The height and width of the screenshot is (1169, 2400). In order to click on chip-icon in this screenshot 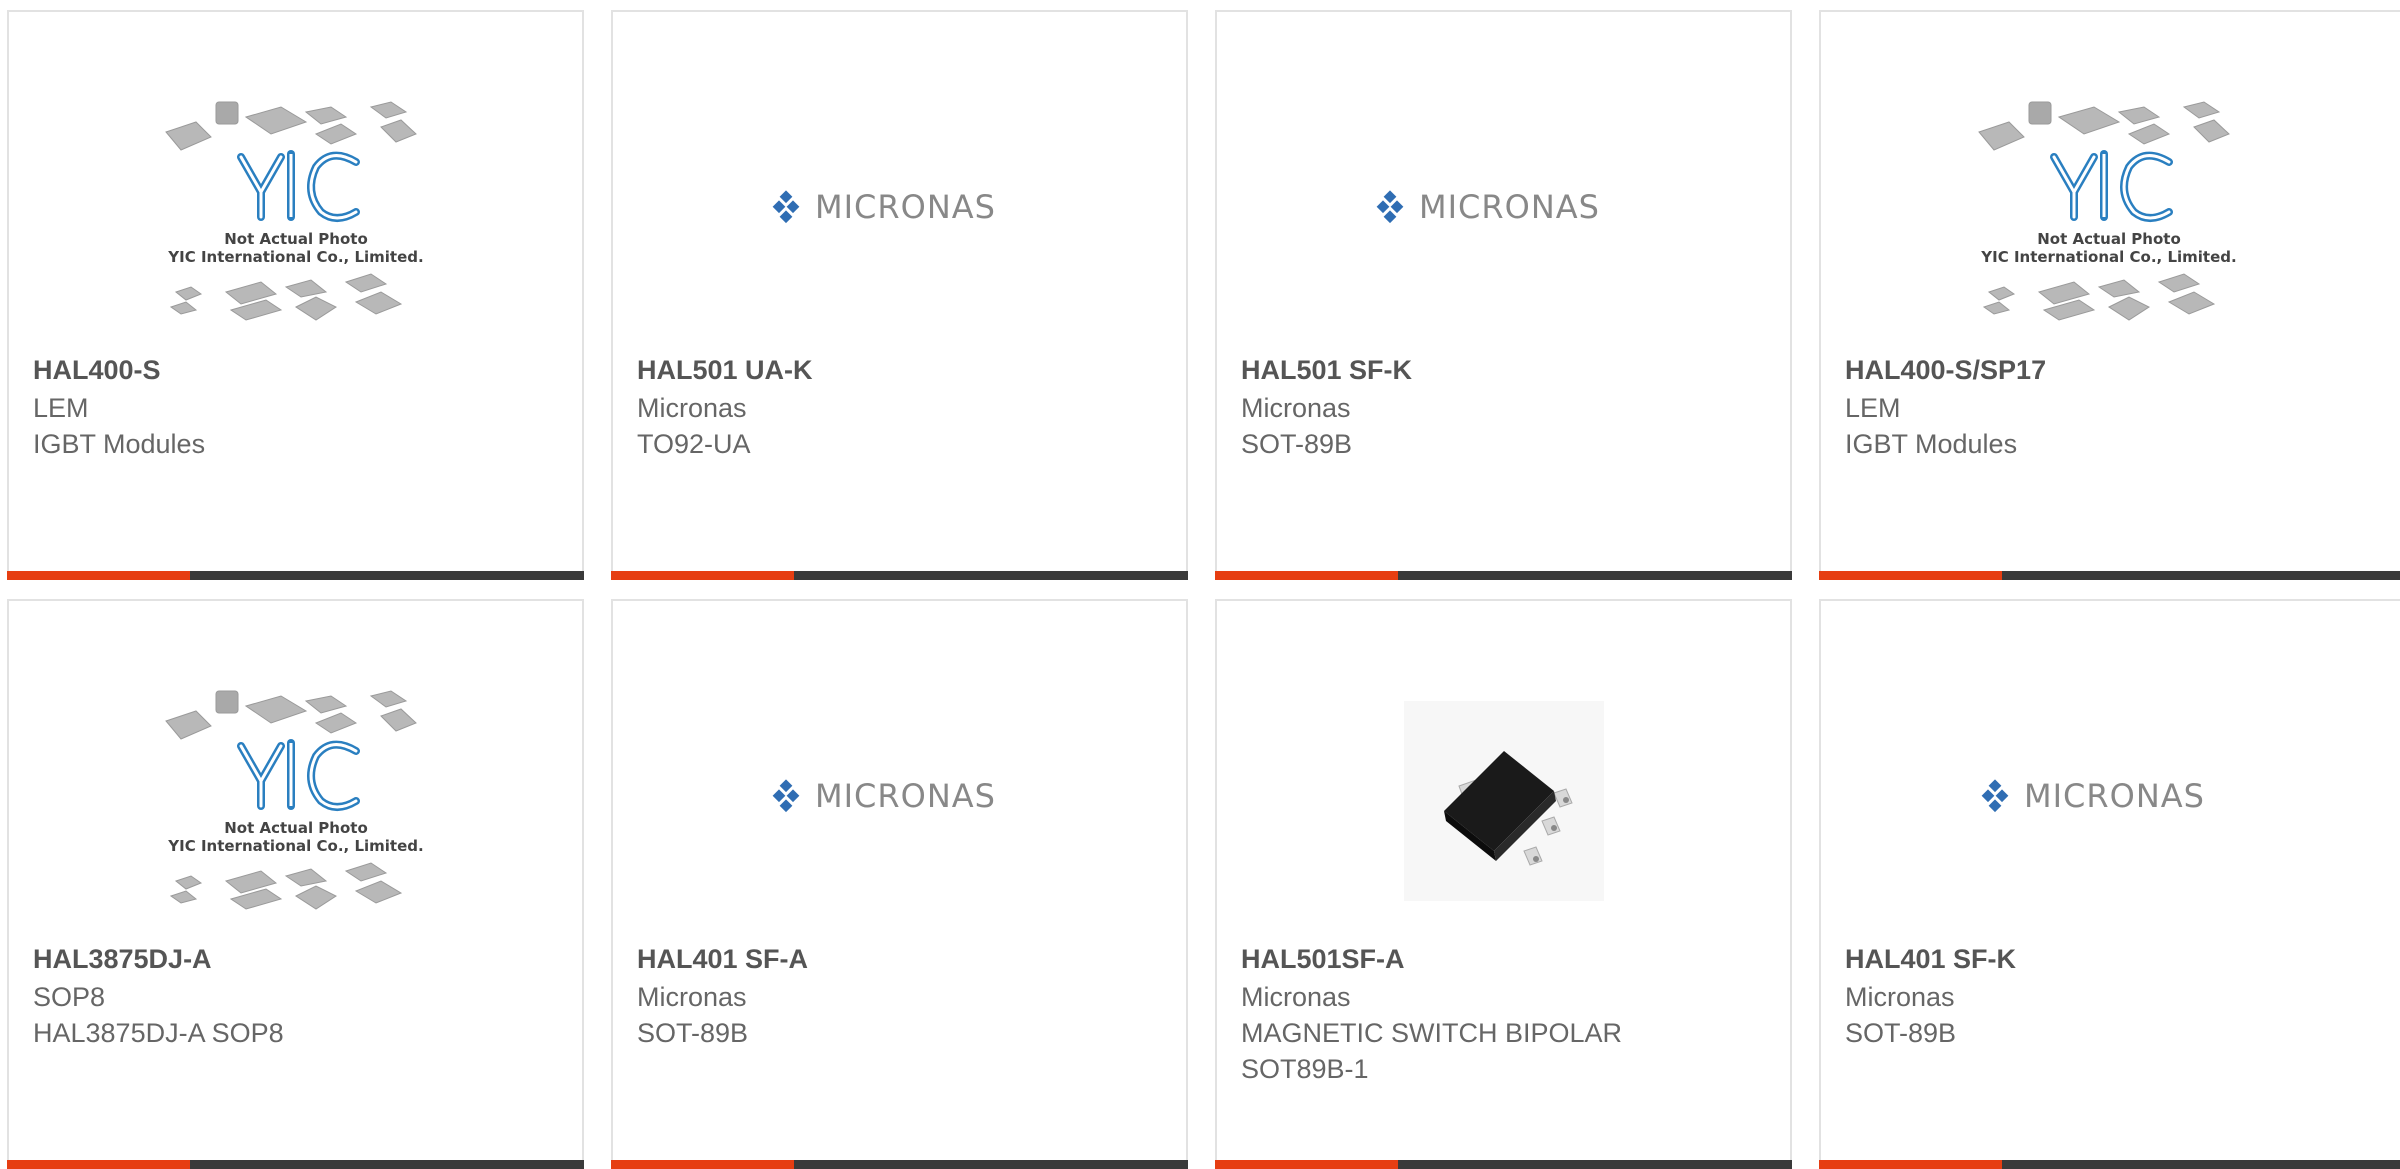, I will do `click(1503, 801)`.